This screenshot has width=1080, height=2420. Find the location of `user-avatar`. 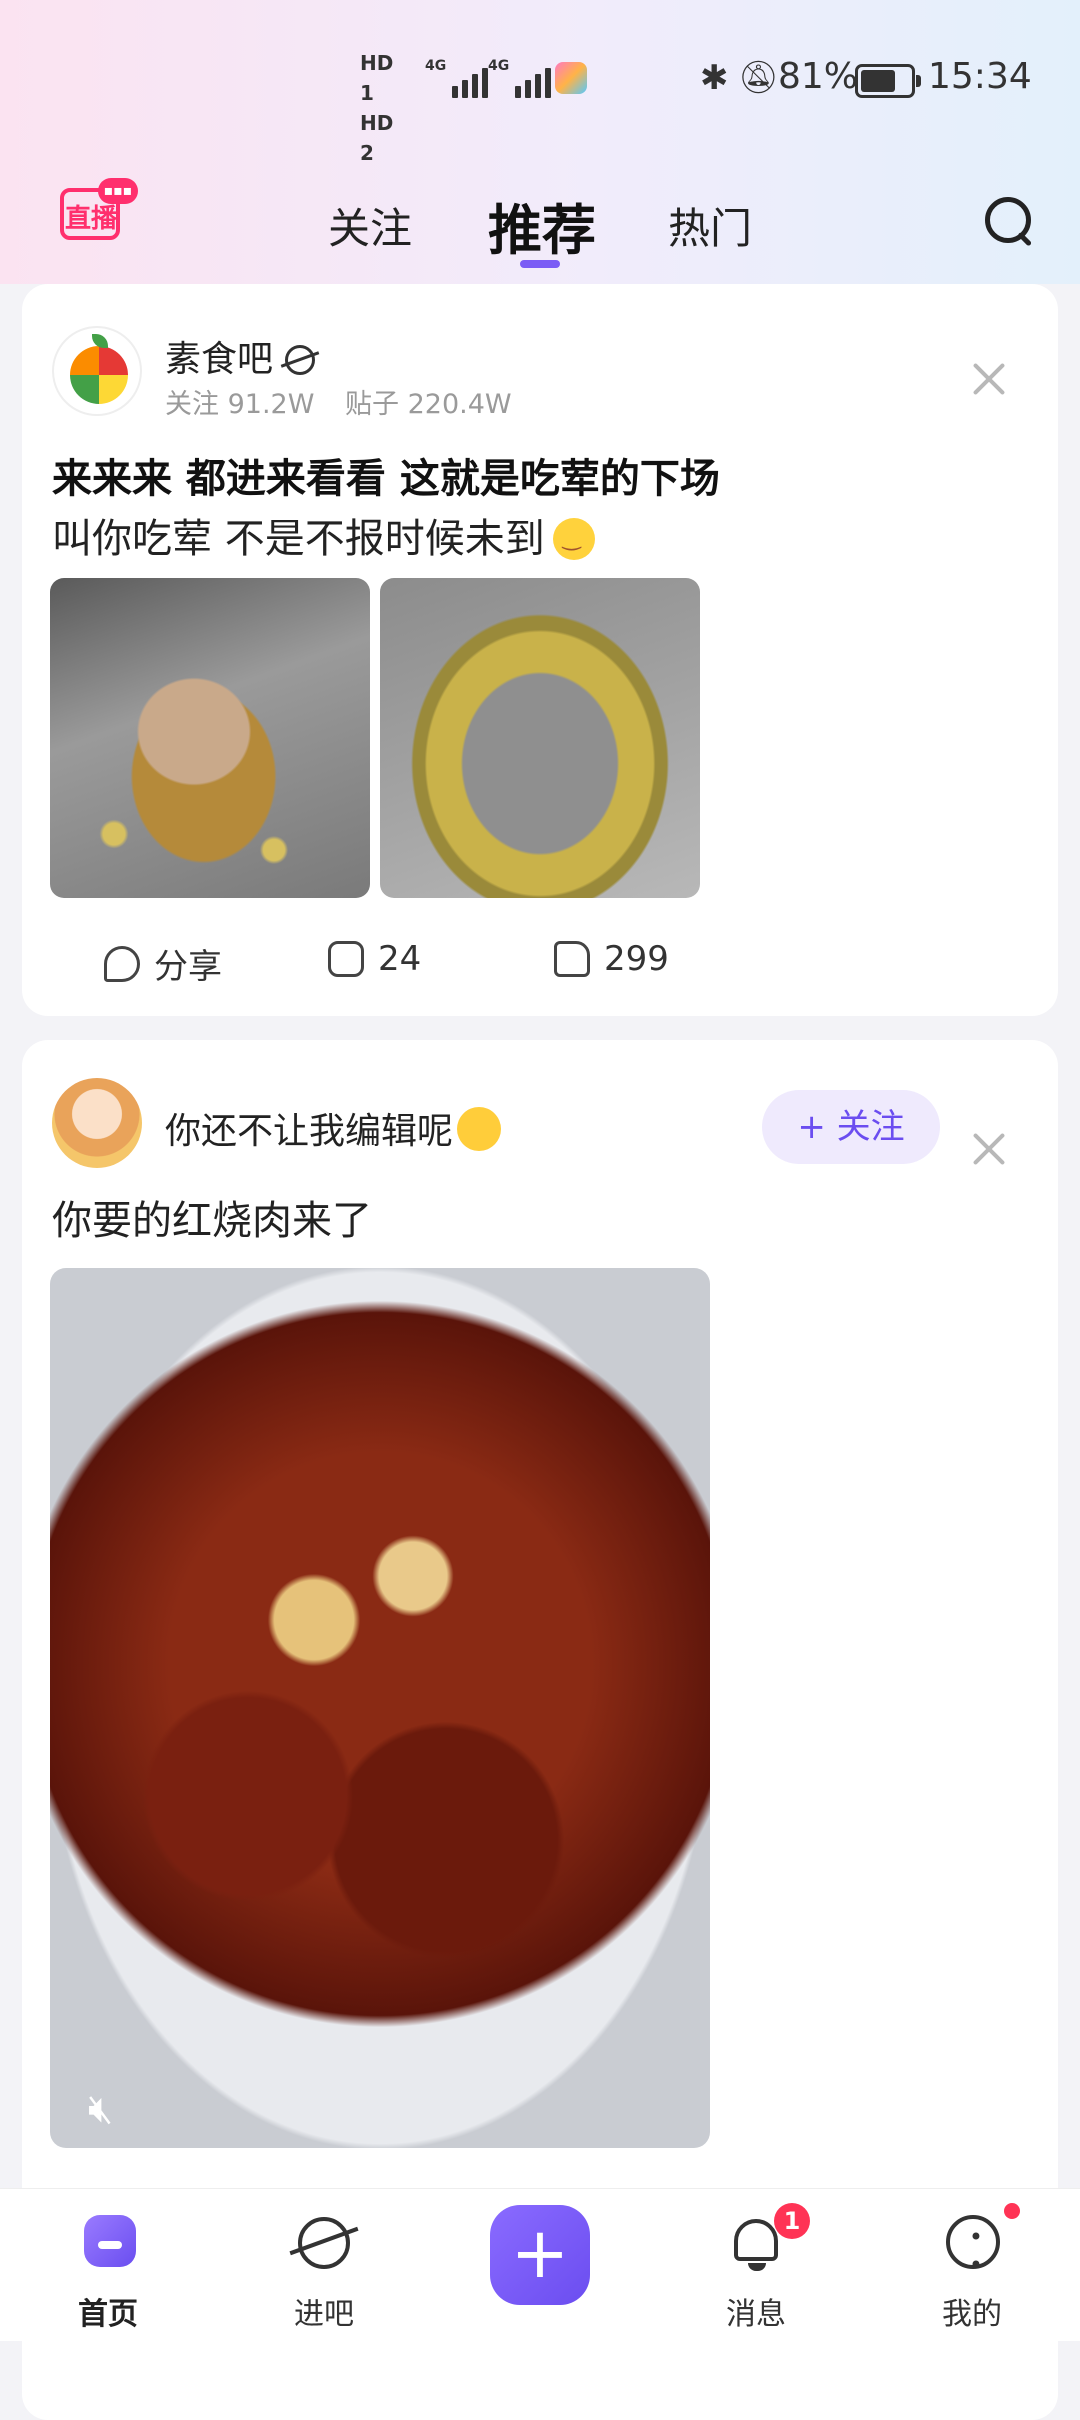

user-avatar is located at coordinates (97, 1123).